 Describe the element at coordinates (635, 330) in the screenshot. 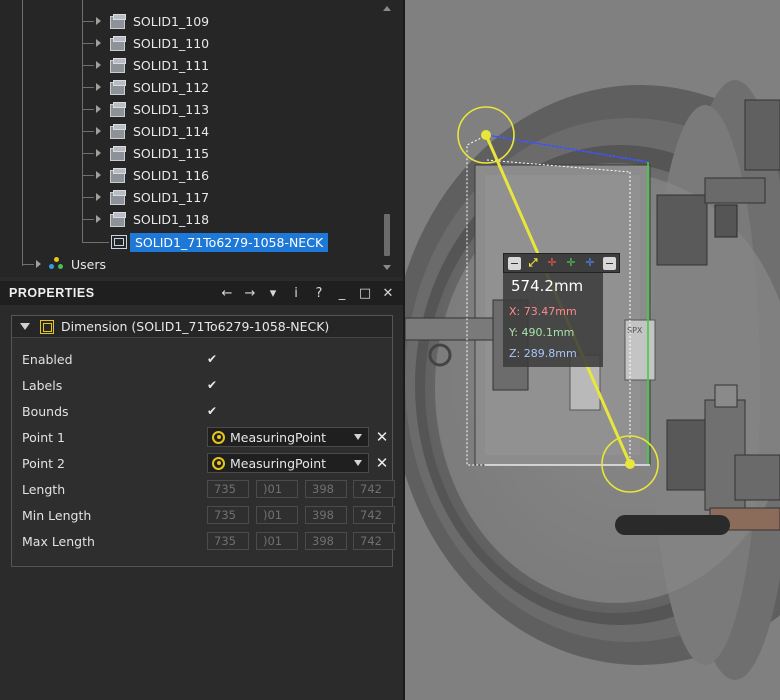

I see `plate-label: SPX` at that location.